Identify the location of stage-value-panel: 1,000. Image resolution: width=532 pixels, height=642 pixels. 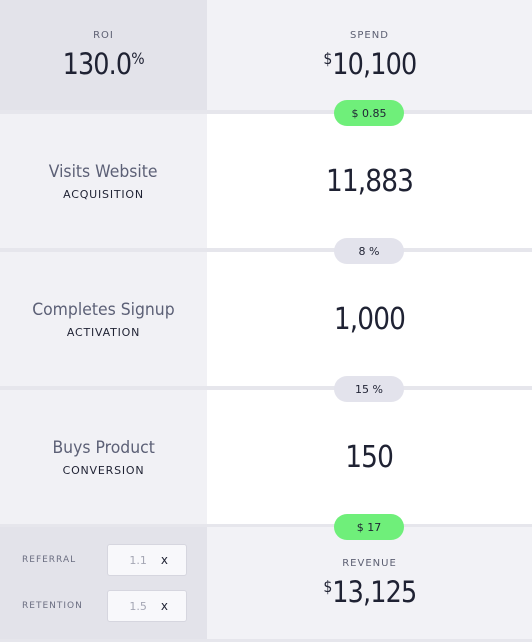
(369, 319).